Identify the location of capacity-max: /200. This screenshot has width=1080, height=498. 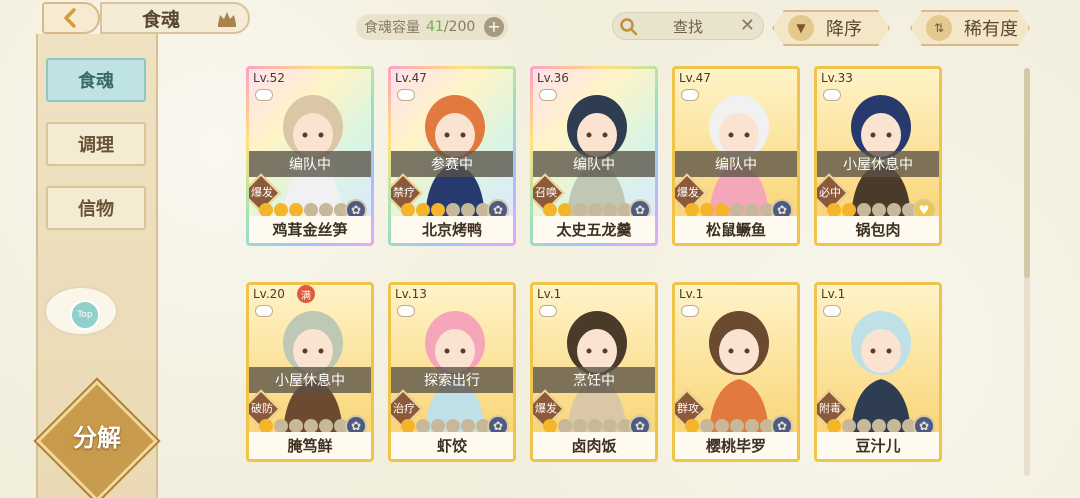
(459, 27).